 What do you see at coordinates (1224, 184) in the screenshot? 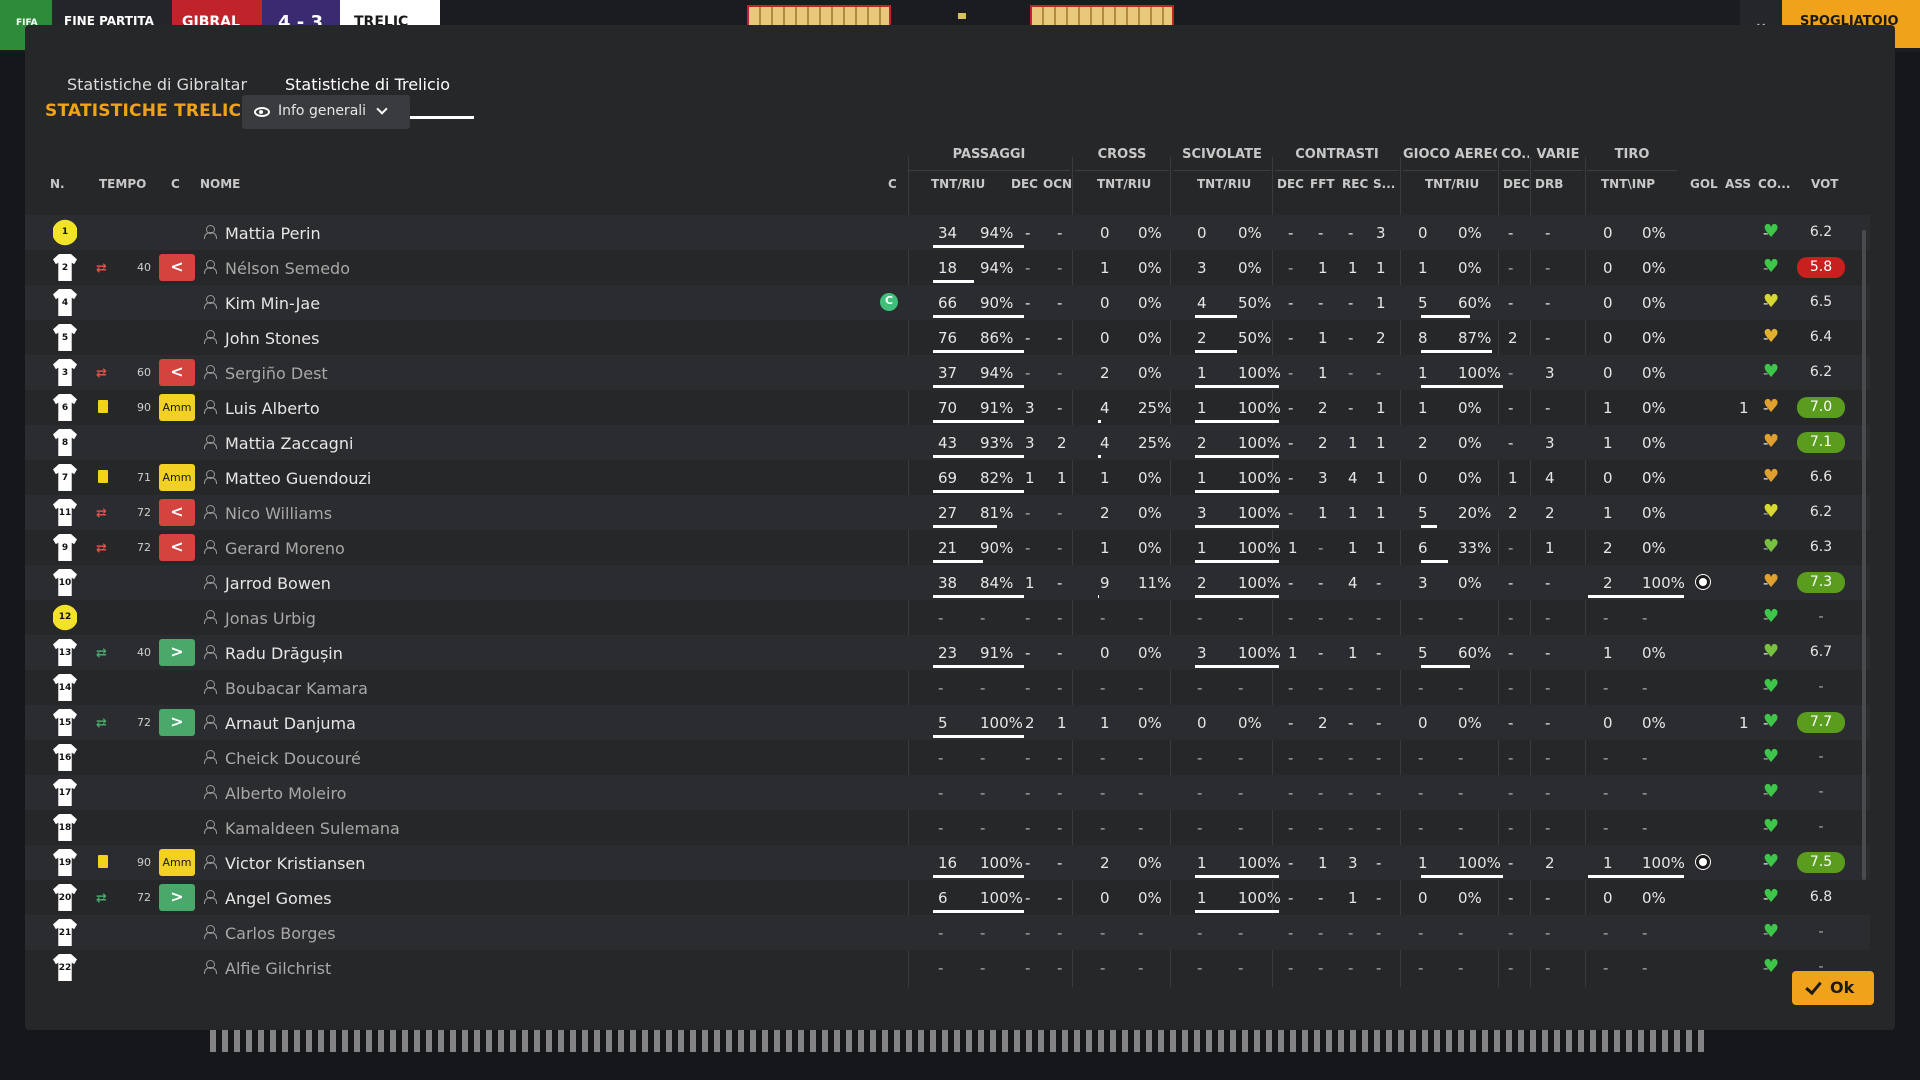
I see `col-tackle-attempts: TNT/RIU` at bounding box center [1224, 184].